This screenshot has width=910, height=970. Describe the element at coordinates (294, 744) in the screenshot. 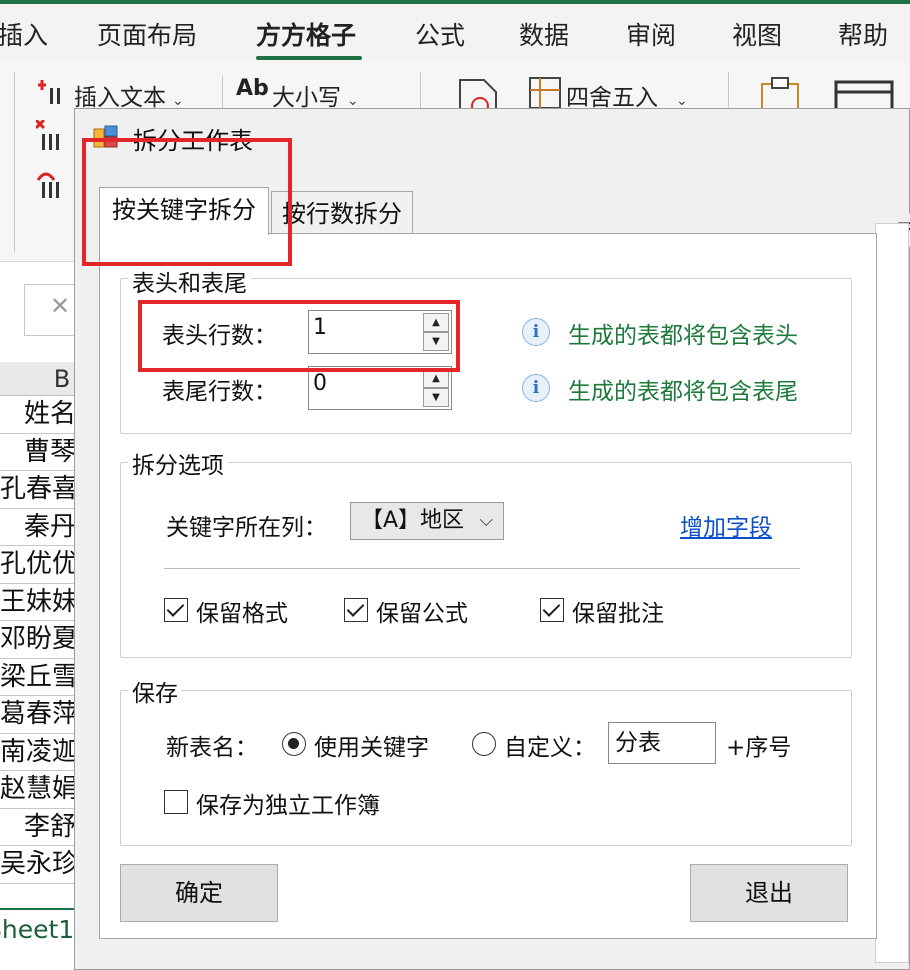

I see `use-keyword-radio` at that location.